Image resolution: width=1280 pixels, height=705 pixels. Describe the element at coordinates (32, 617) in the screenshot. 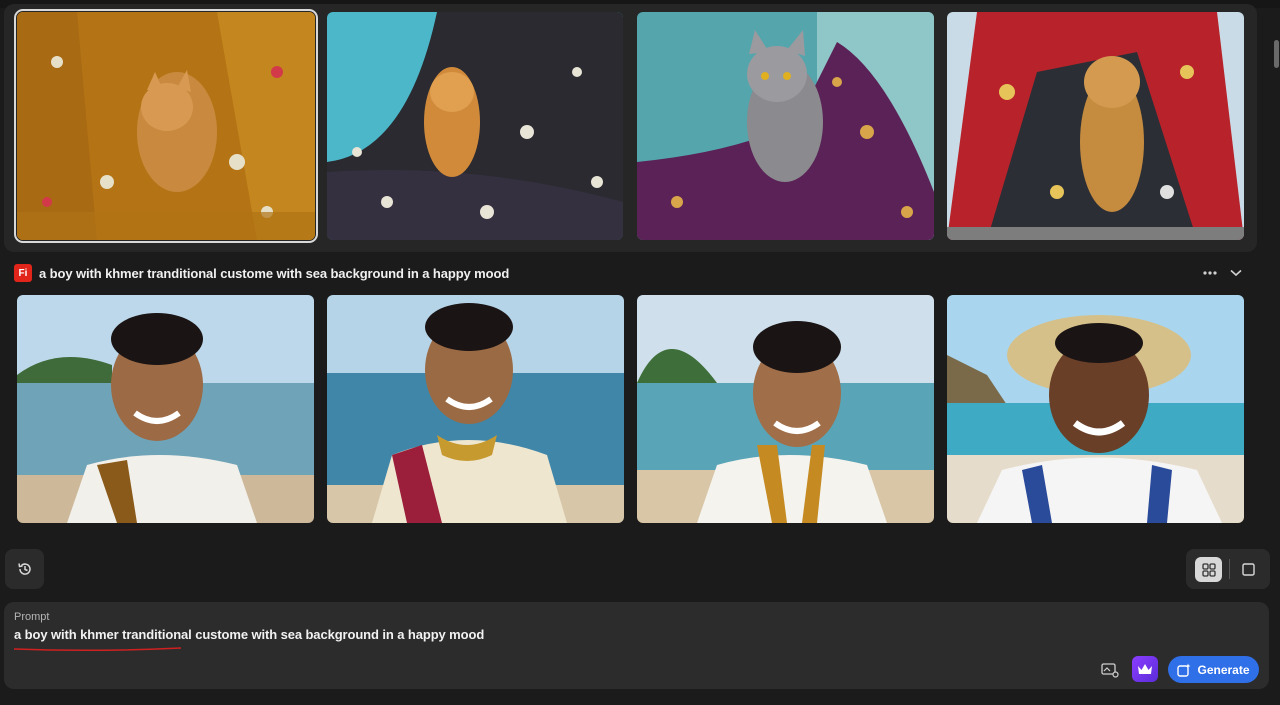

I see `prompt-label: Prompt` at that location.